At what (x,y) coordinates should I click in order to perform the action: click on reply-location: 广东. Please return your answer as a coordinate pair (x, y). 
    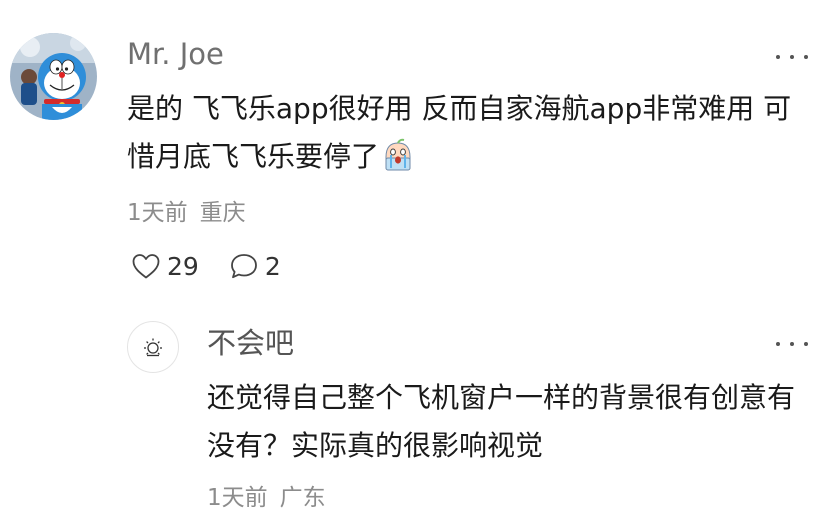
    Looking at the image, I should click on (302, 498).